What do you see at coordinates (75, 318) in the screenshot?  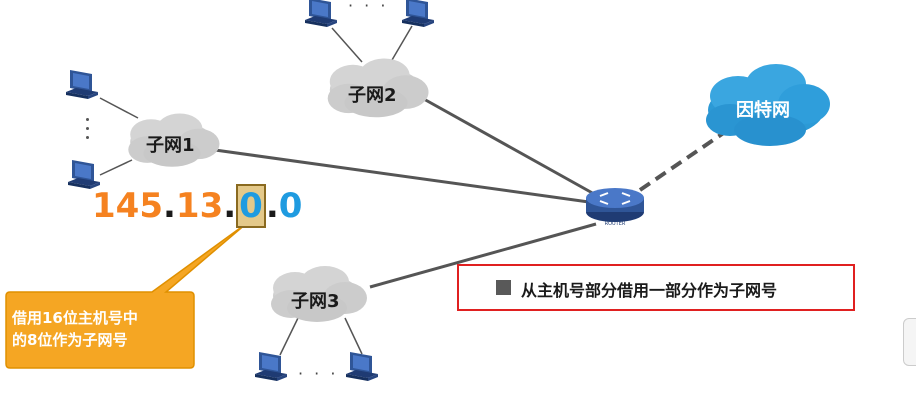 I see `callout-line: 借用16位主机号中` at bounding box center [75, 318].